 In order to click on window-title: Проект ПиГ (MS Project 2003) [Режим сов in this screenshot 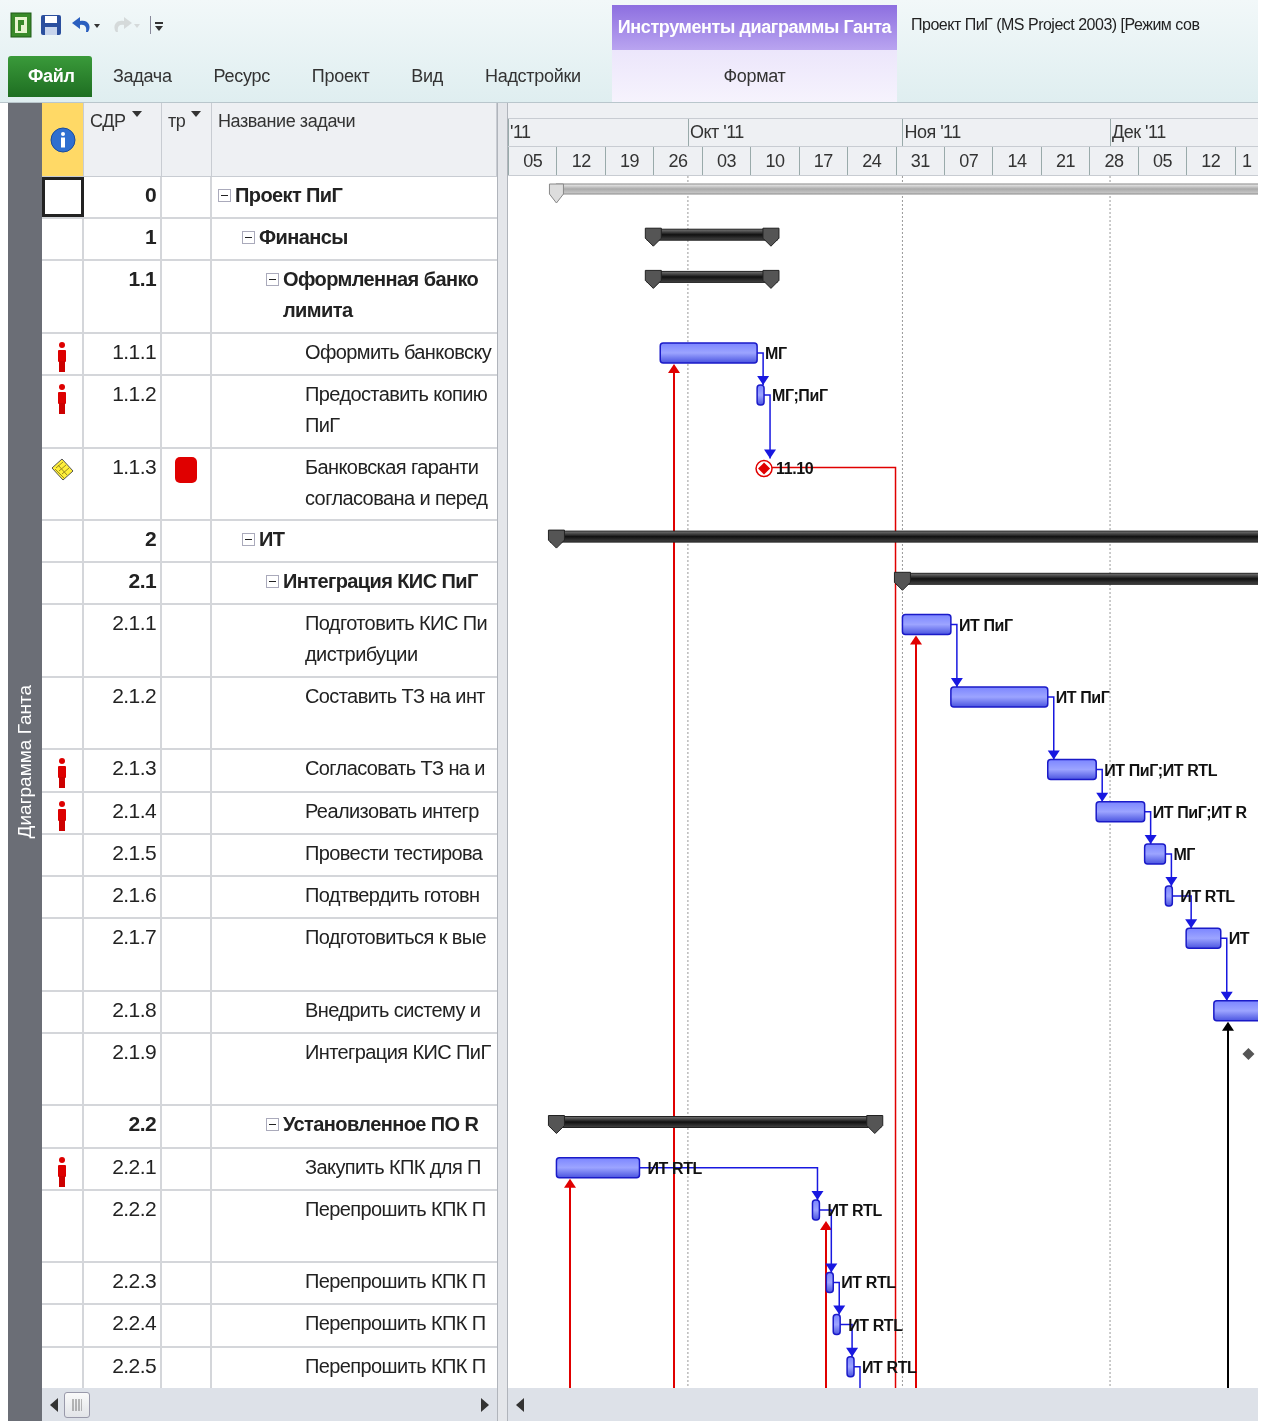, I will do `click(1055, 25)`.